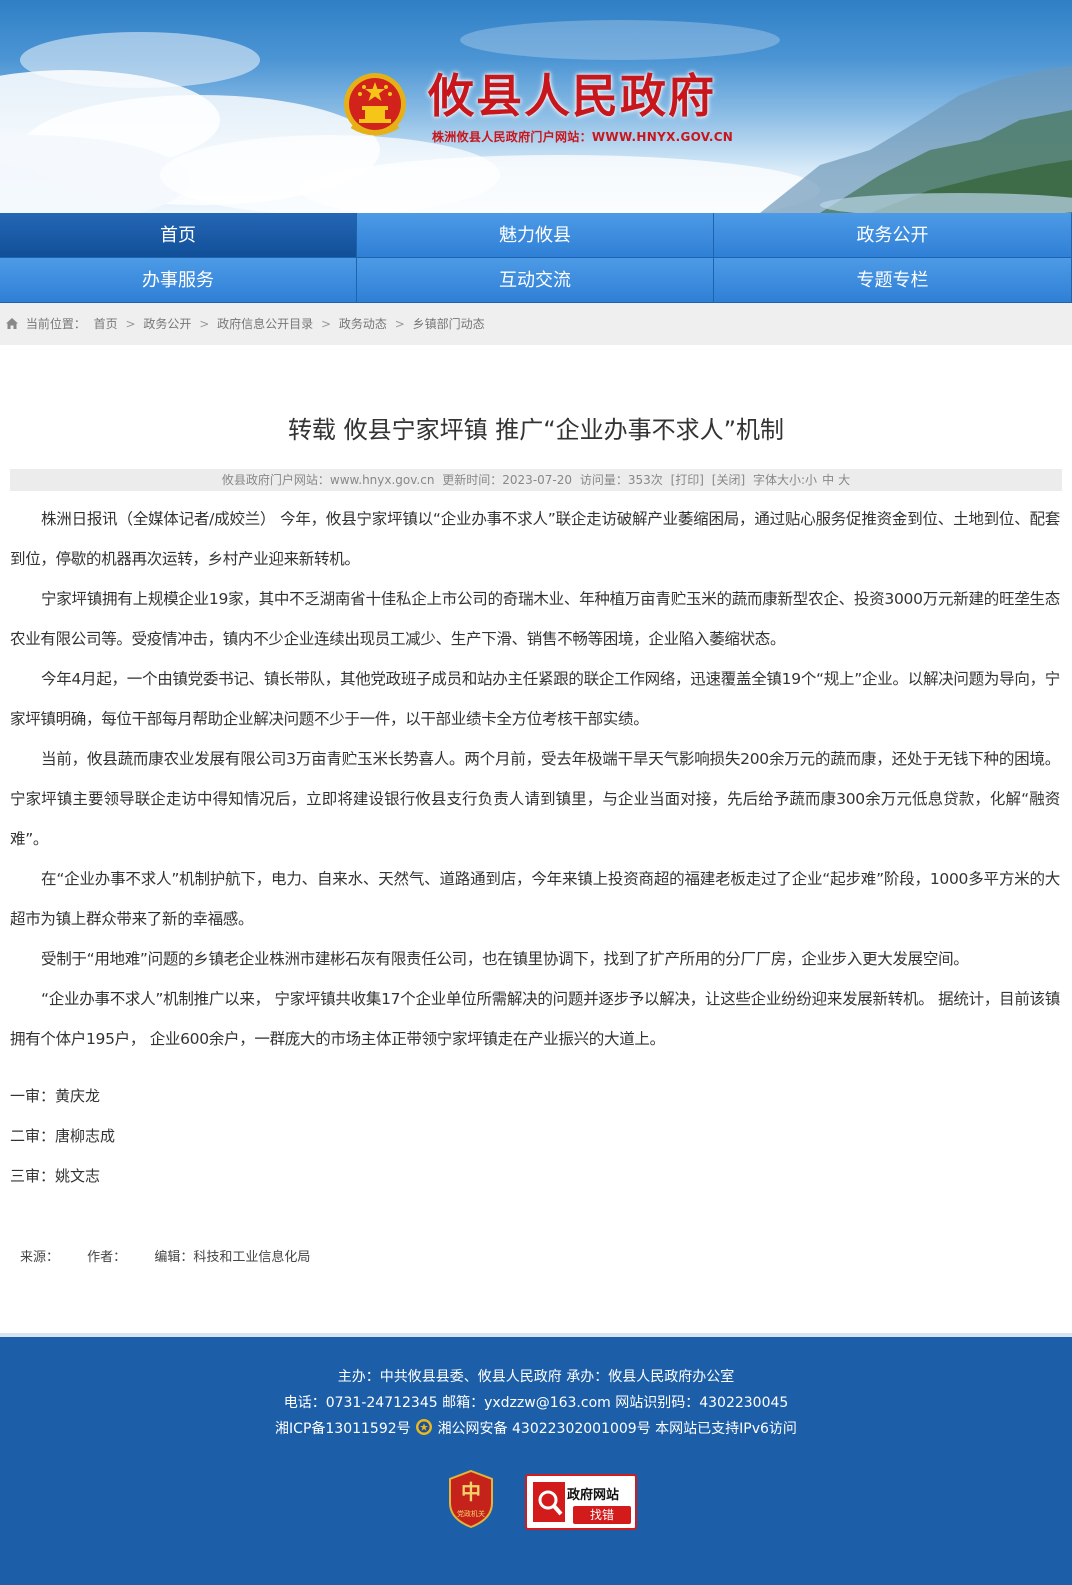 This screenshot has height=1585, width=1072. I want to click on review-second: 二审：唐柳志成, so click(63, 1136).